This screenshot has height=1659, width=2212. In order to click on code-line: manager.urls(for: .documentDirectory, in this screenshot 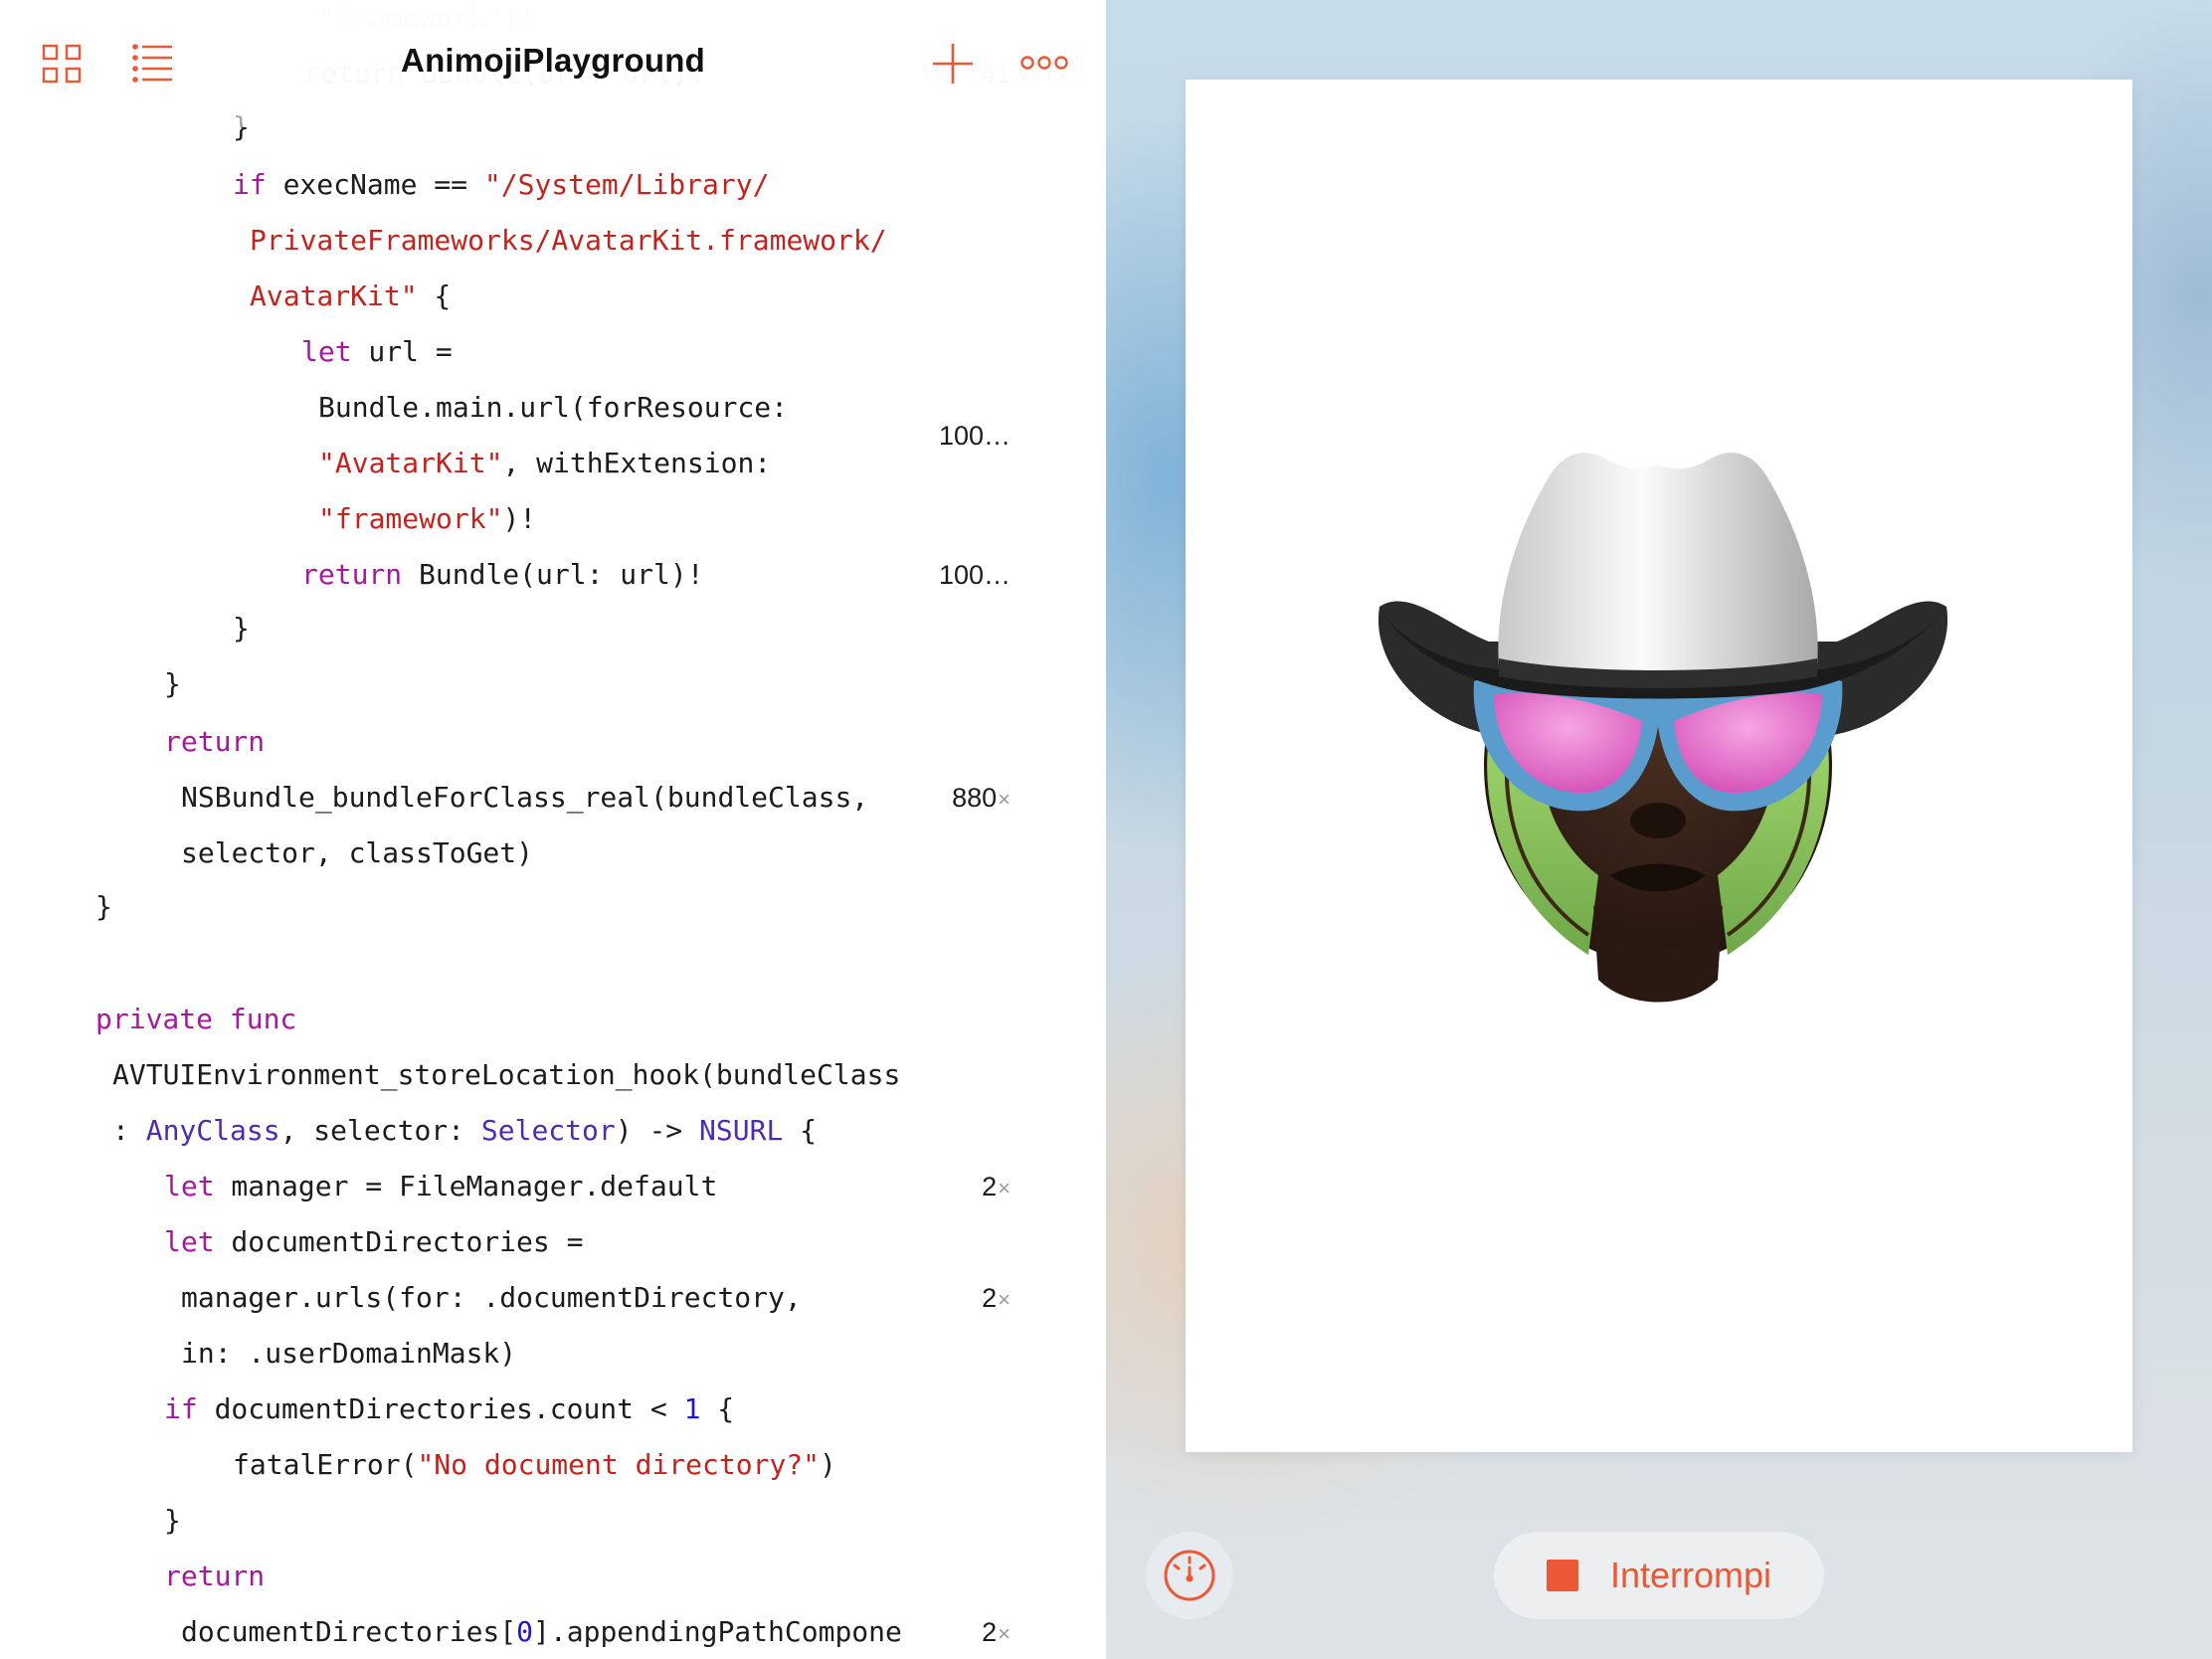, I will do `click(491, 1298)`.